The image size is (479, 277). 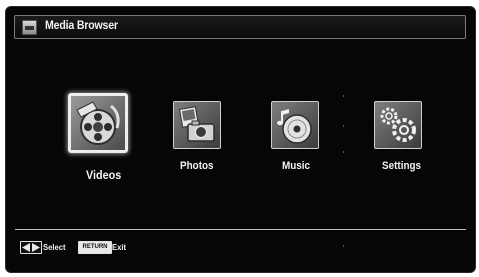 I want to click on menu-item-videos-label: Videos, so click(x=104, y=175).